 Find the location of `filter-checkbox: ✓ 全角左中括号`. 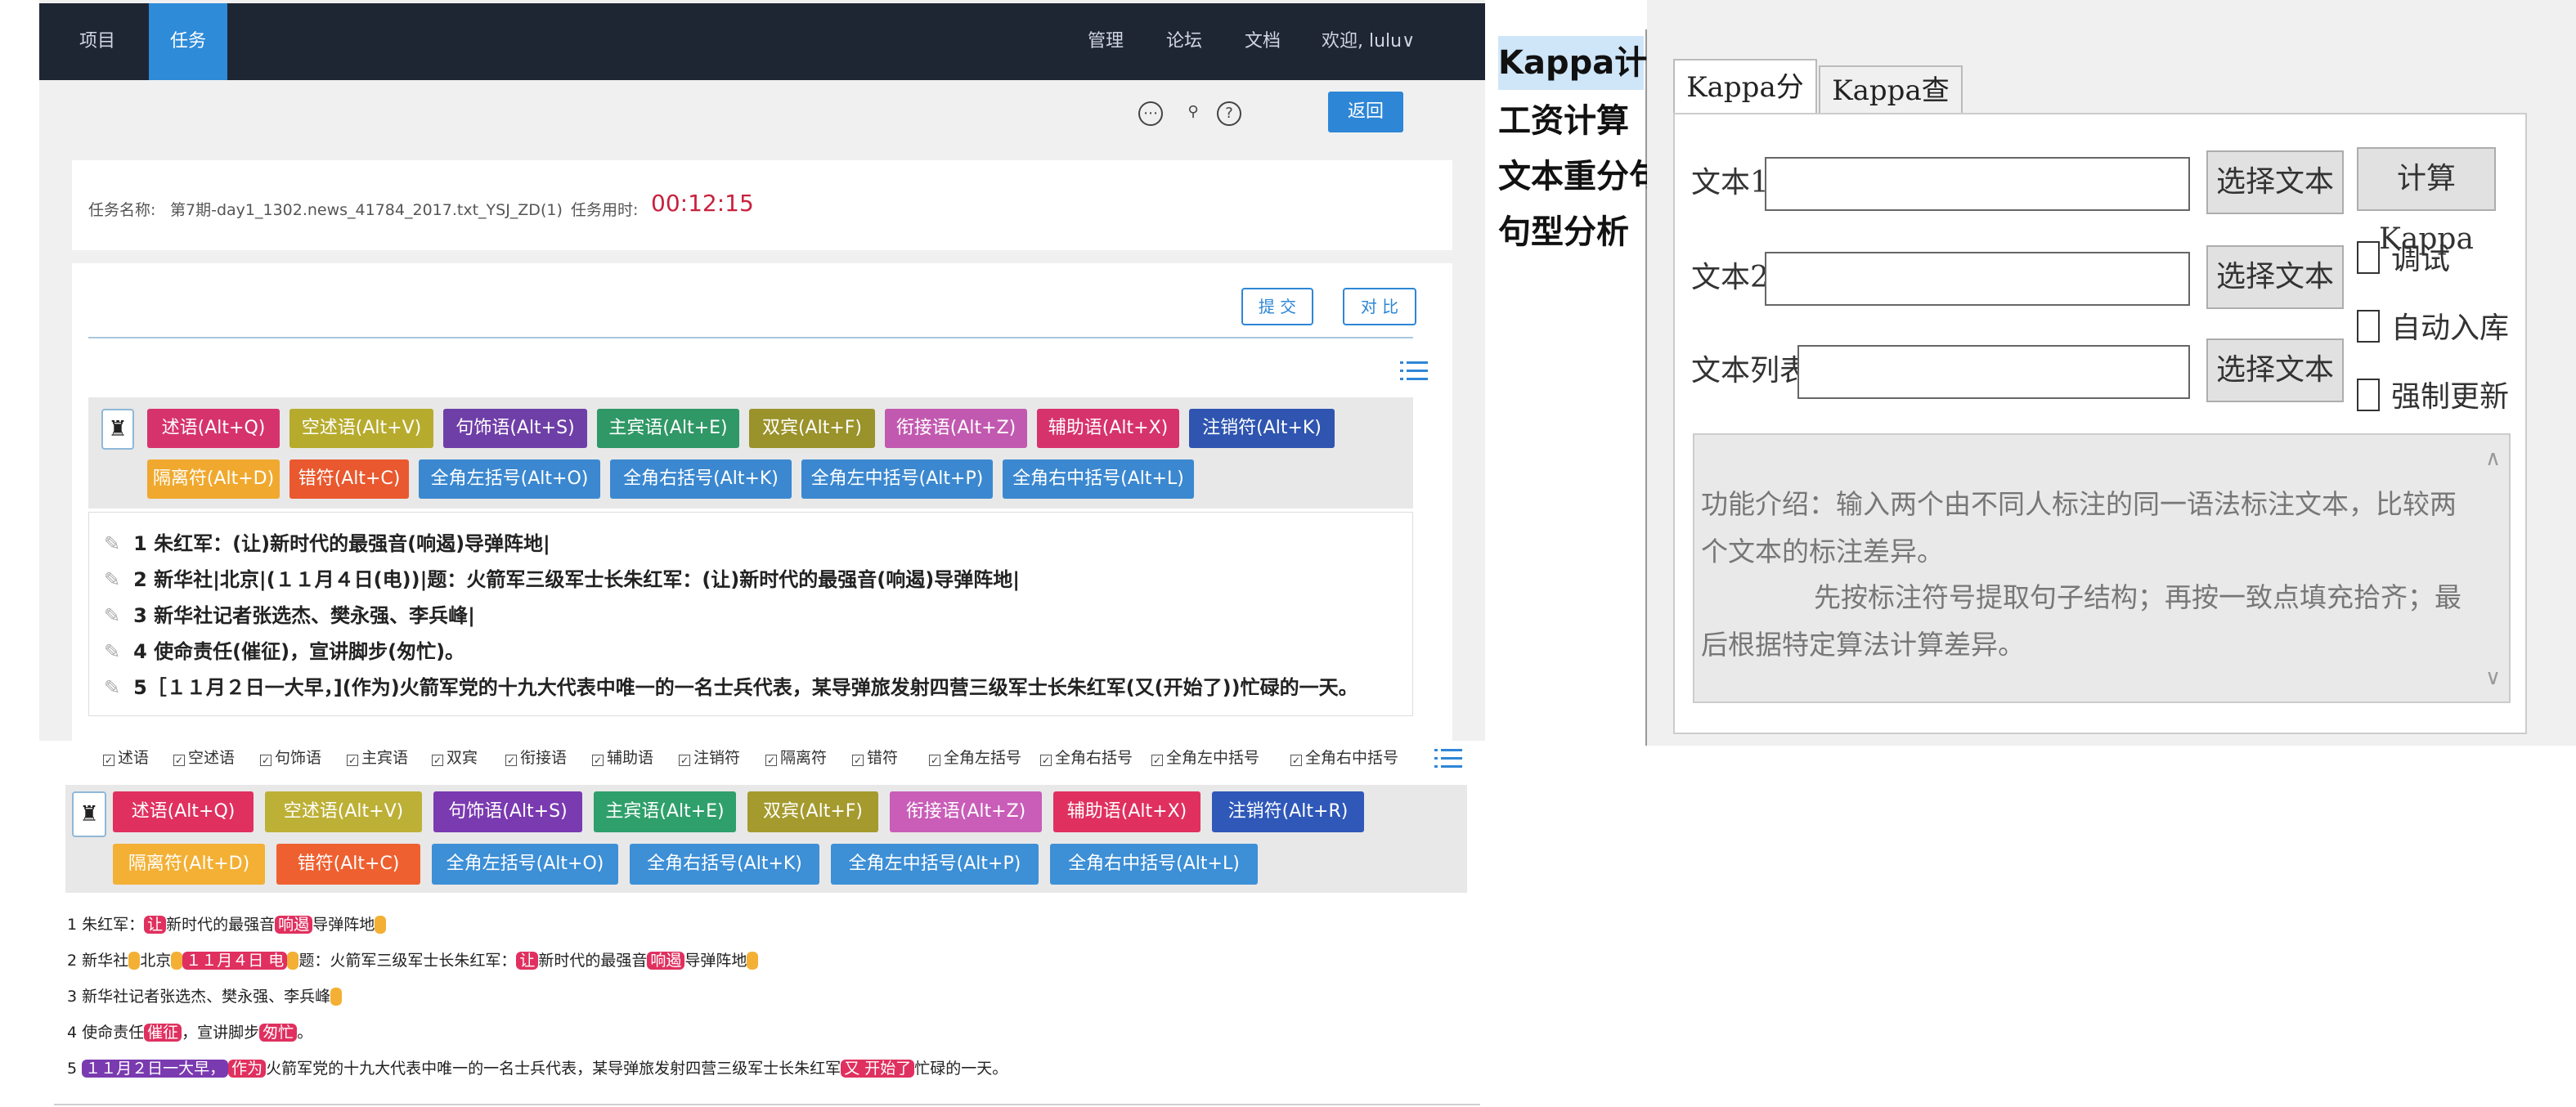

filter-checkbox: ✓ 全角左中括号 is located at coordinates (1205, 757).